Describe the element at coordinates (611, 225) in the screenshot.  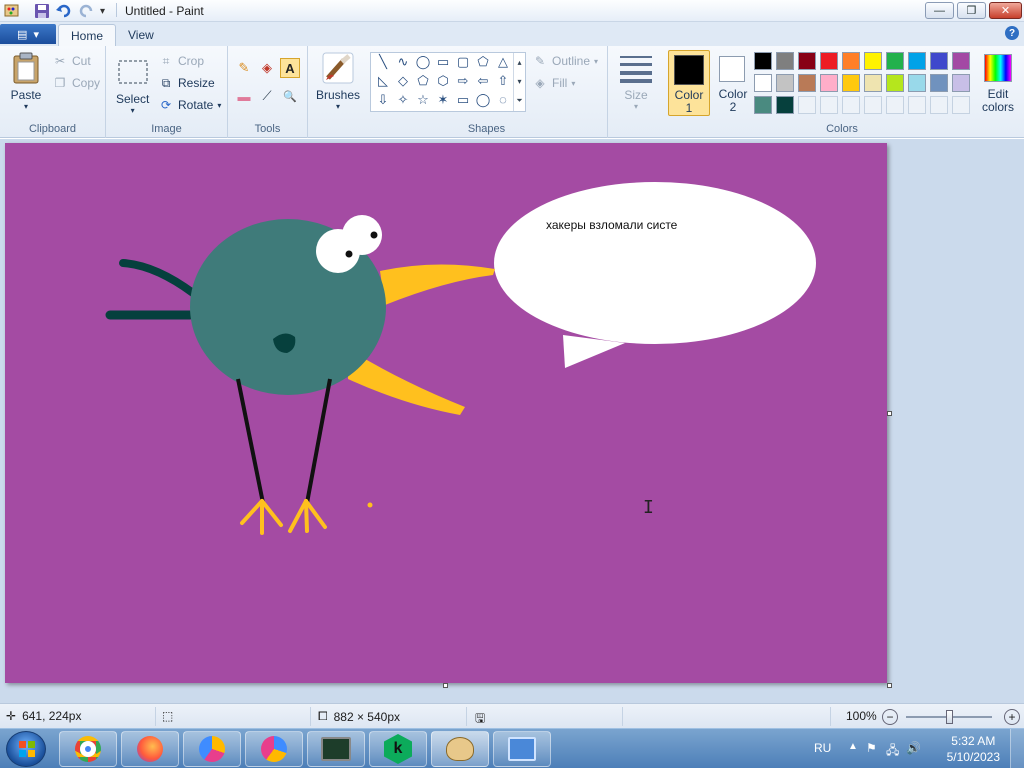
I see `speech-text: хакеры взломали систе` at that location.